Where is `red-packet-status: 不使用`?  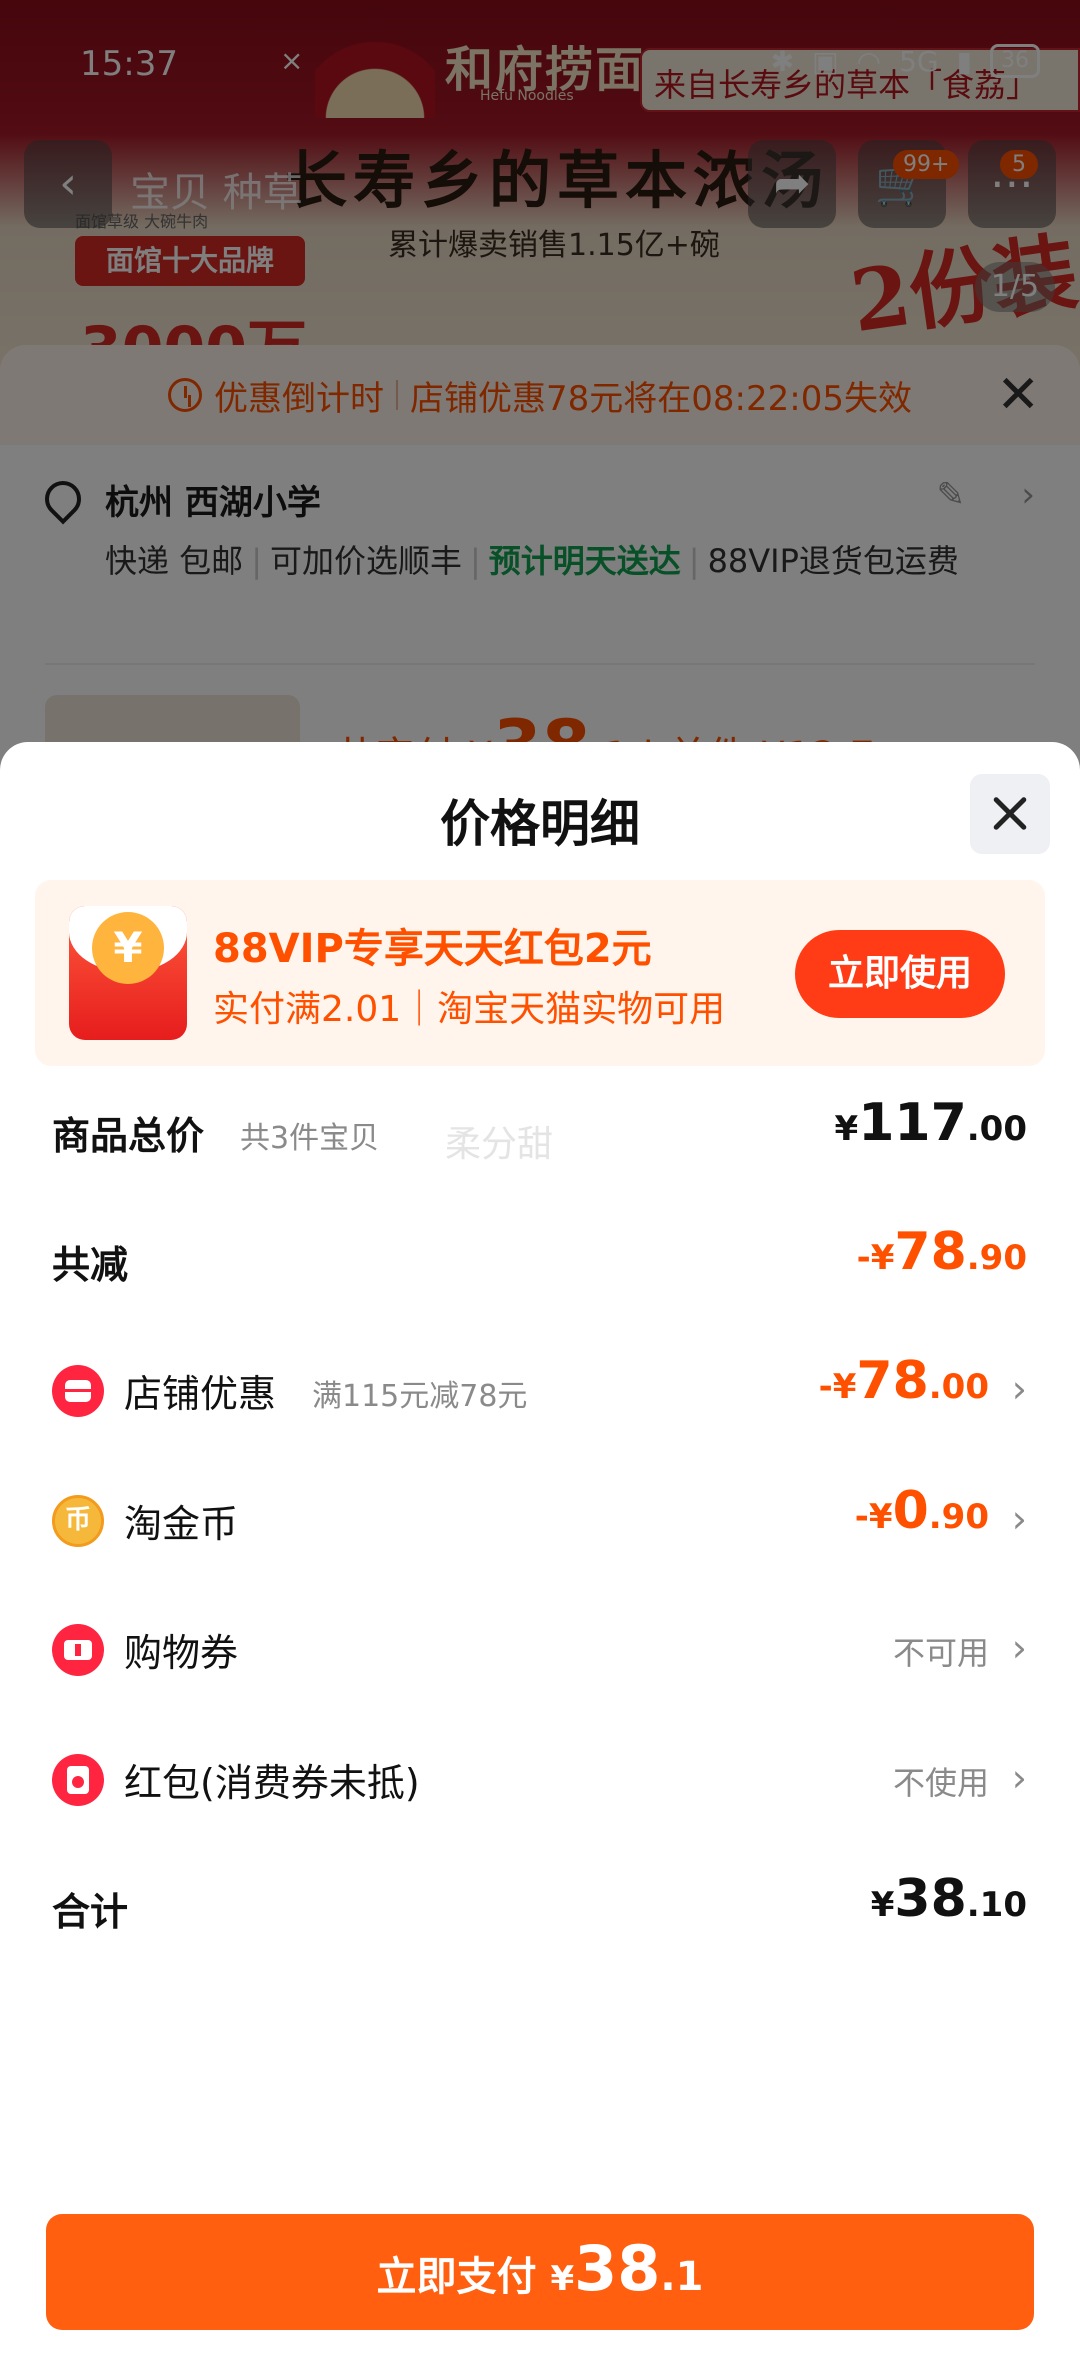
red-packet-status: 不使用 is located at coordinates (940, 1783).